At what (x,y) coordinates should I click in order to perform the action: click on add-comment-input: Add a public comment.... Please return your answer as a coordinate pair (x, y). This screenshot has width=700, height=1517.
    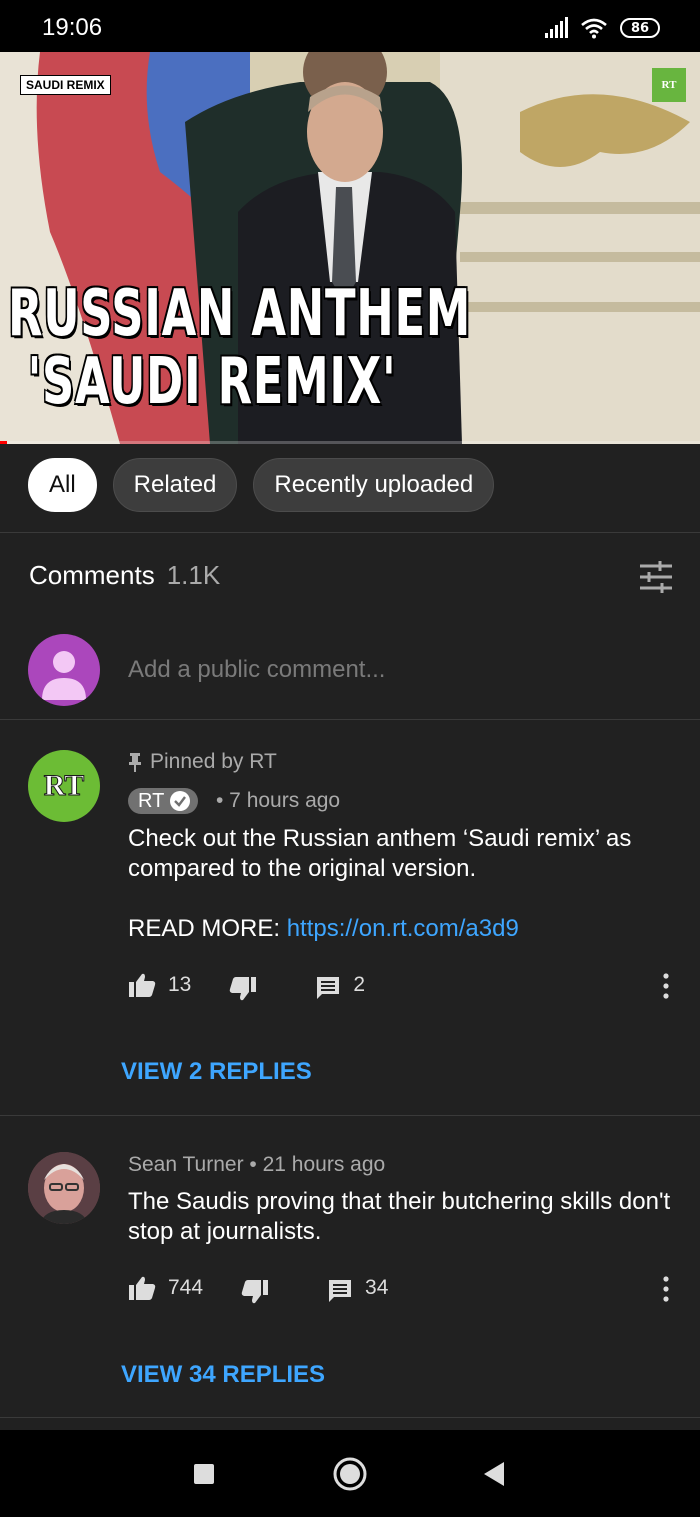
    Looking at the image, I should click on (256, 670).